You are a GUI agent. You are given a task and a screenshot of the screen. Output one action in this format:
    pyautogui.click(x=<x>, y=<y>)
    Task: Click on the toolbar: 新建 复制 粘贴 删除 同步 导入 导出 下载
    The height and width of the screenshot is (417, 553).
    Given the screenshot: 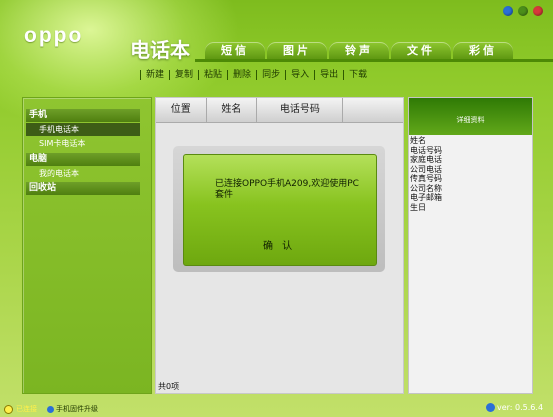 What is the action you would take?
    pyautogui.click(x=256, y=75)
    